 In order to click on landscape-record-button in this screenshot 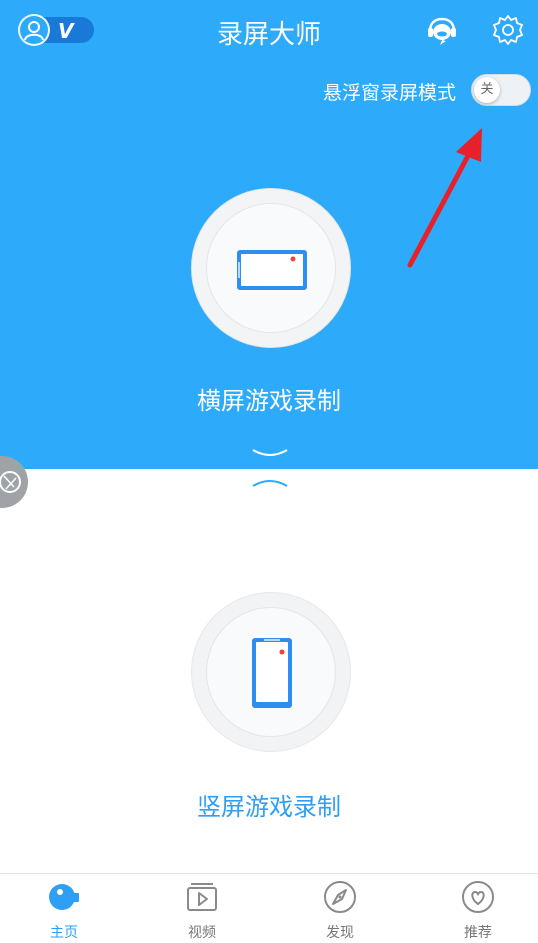, I will do `click(271, 268)`.